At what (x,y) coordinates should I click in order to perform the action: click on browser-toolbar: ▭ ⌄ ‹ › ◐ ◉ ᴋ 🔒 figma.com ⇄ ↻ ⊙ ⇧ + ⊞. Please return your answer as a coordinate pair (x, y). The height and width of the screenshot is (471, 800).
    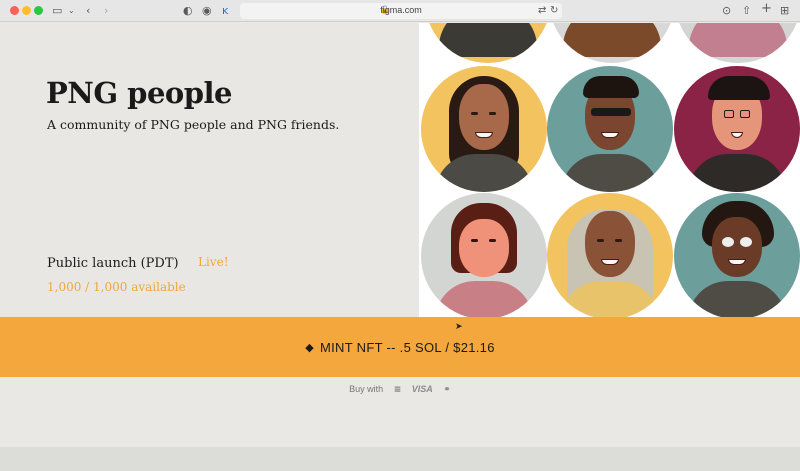
    Looking at the image, I should click on (400, 11).